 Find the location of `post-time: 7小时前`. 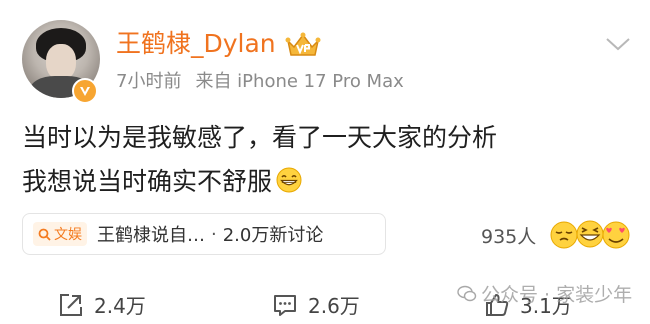

post-time: 7小时前 is located at coordinates (149, 81).